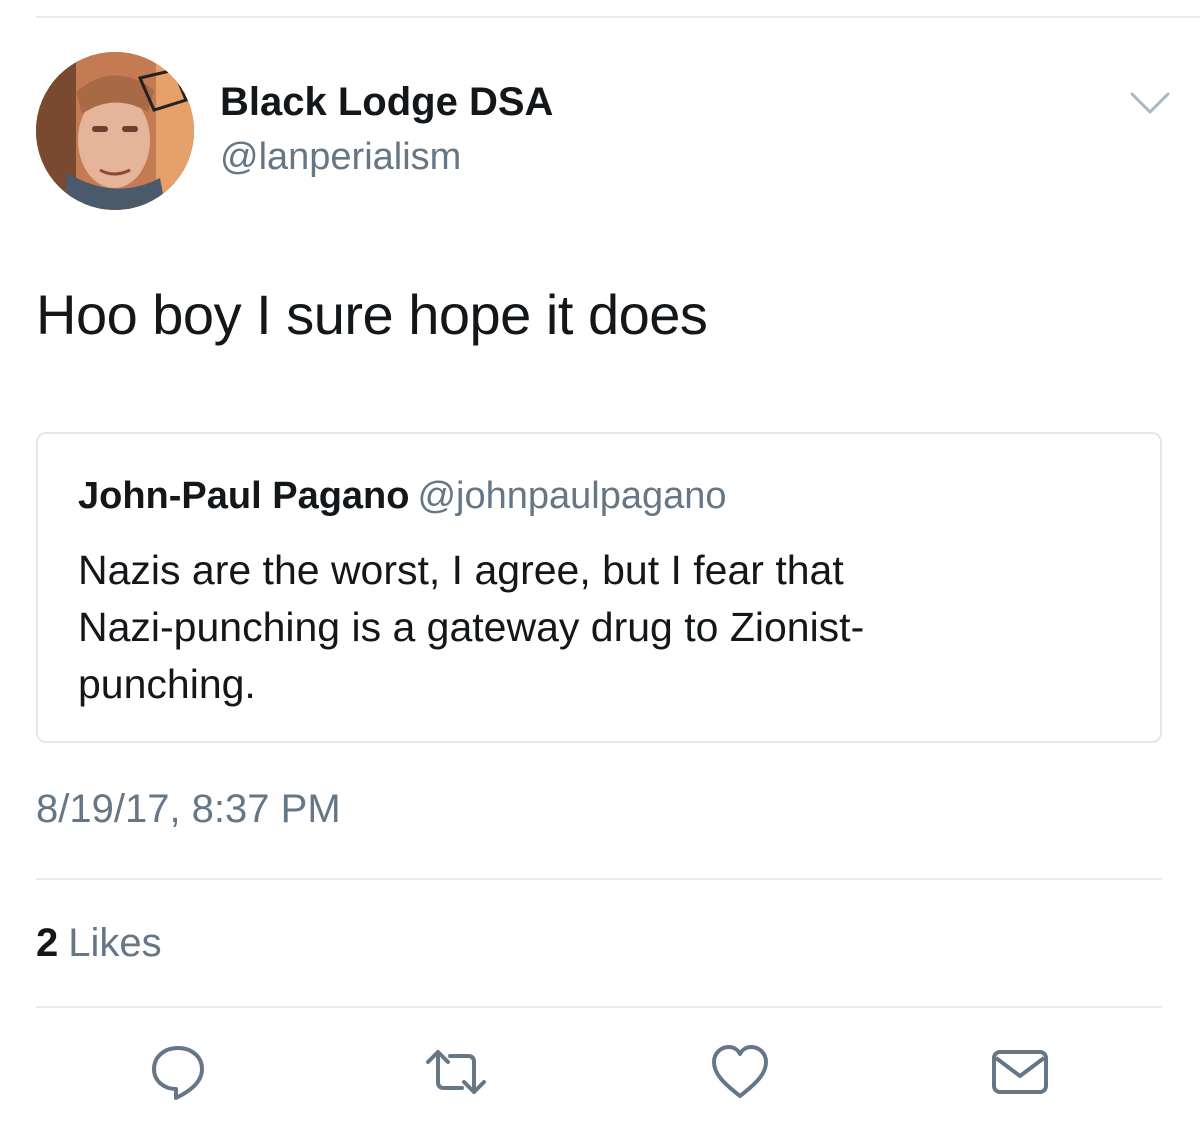  I want to click on likes-count-link: 2 Likes, so click(99, 943).